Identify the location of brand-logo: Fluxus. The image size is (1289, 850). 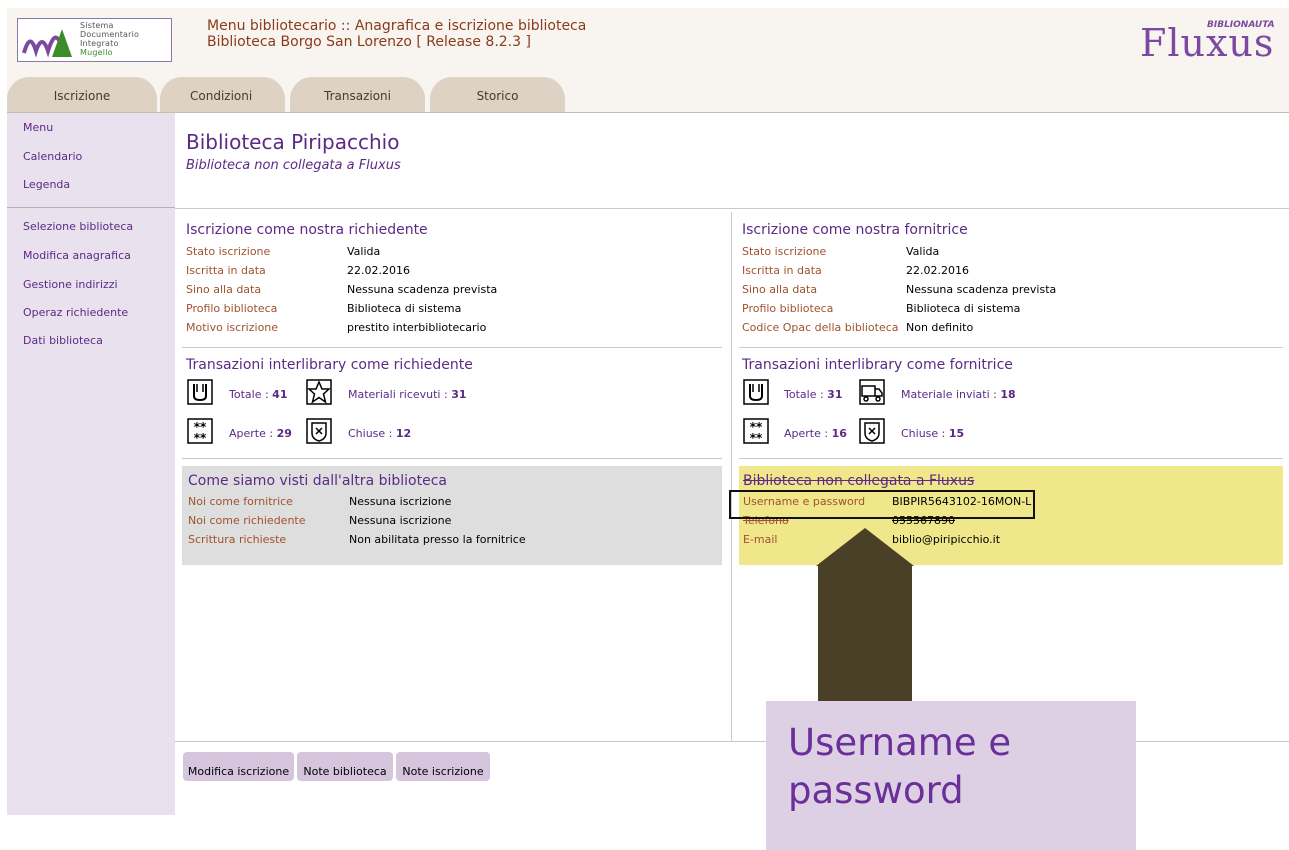
(1207, 43).